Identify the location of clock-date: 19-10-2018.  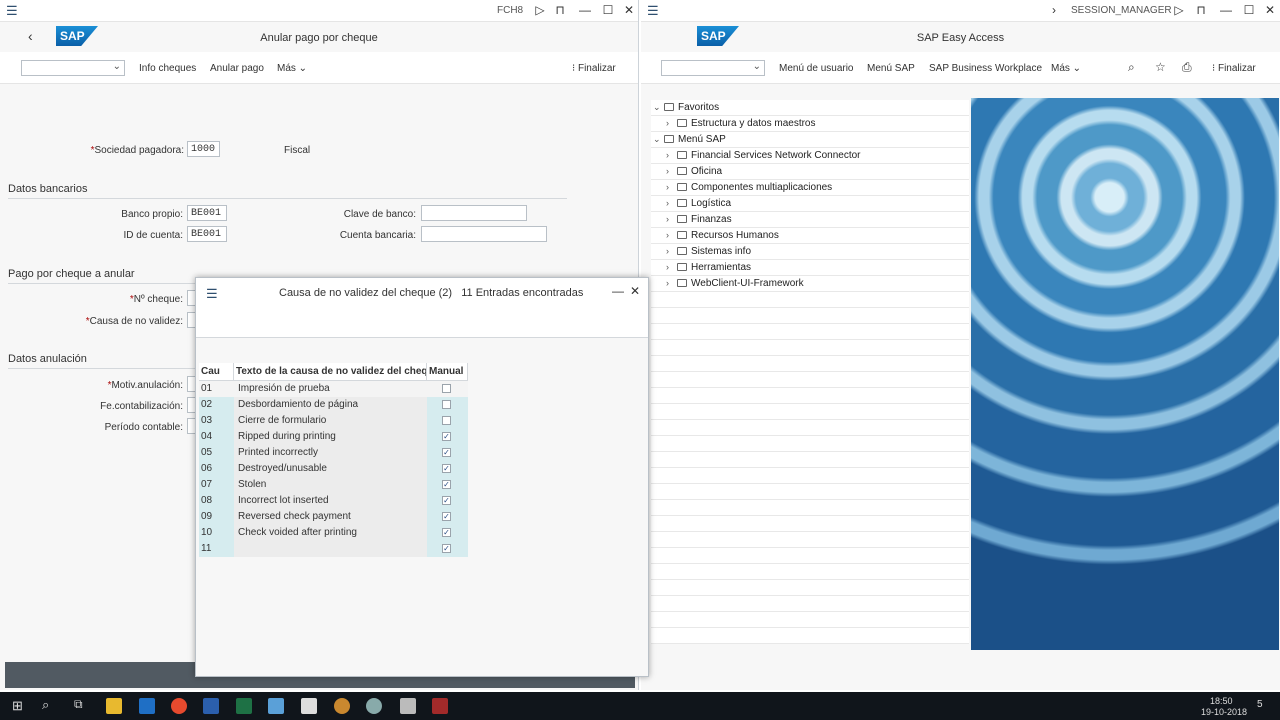
(1224, 712).